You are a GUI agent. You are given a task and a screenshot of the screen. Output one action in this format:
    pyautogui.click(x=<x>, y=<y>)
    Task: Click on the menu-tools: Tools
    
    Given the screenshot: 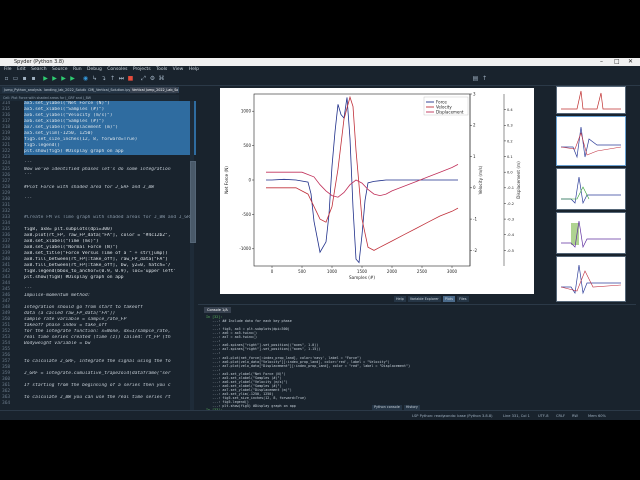 What is the action you would take?
    pyautogui.click(x=161, y=69)
    